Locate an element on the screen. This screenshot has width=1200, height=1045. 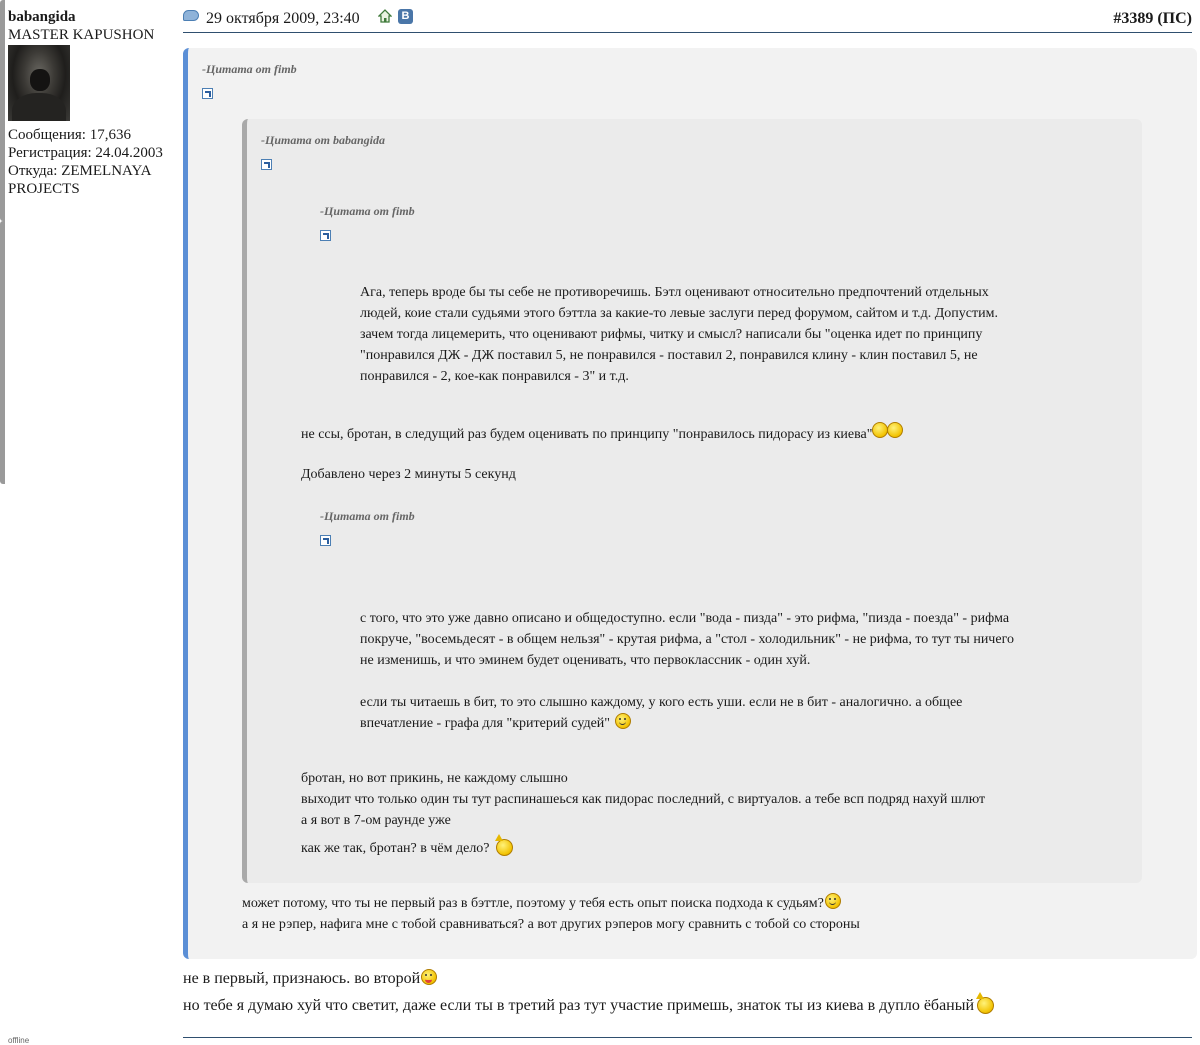
post-body-line: не в первый, признаюсь. во второй is located at coordinates (310, 979).